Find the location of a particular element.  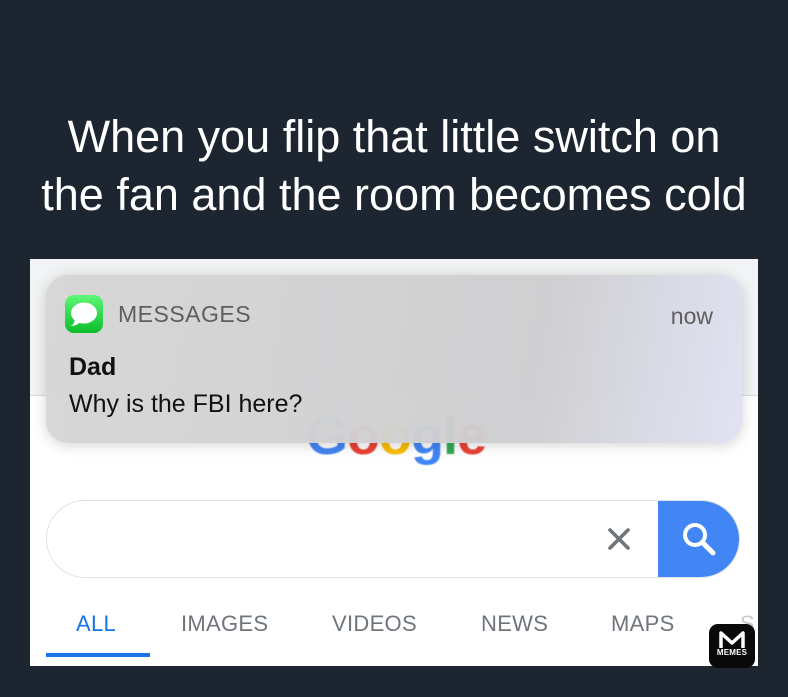

notification-time: now is located at coordinates (691, 316).